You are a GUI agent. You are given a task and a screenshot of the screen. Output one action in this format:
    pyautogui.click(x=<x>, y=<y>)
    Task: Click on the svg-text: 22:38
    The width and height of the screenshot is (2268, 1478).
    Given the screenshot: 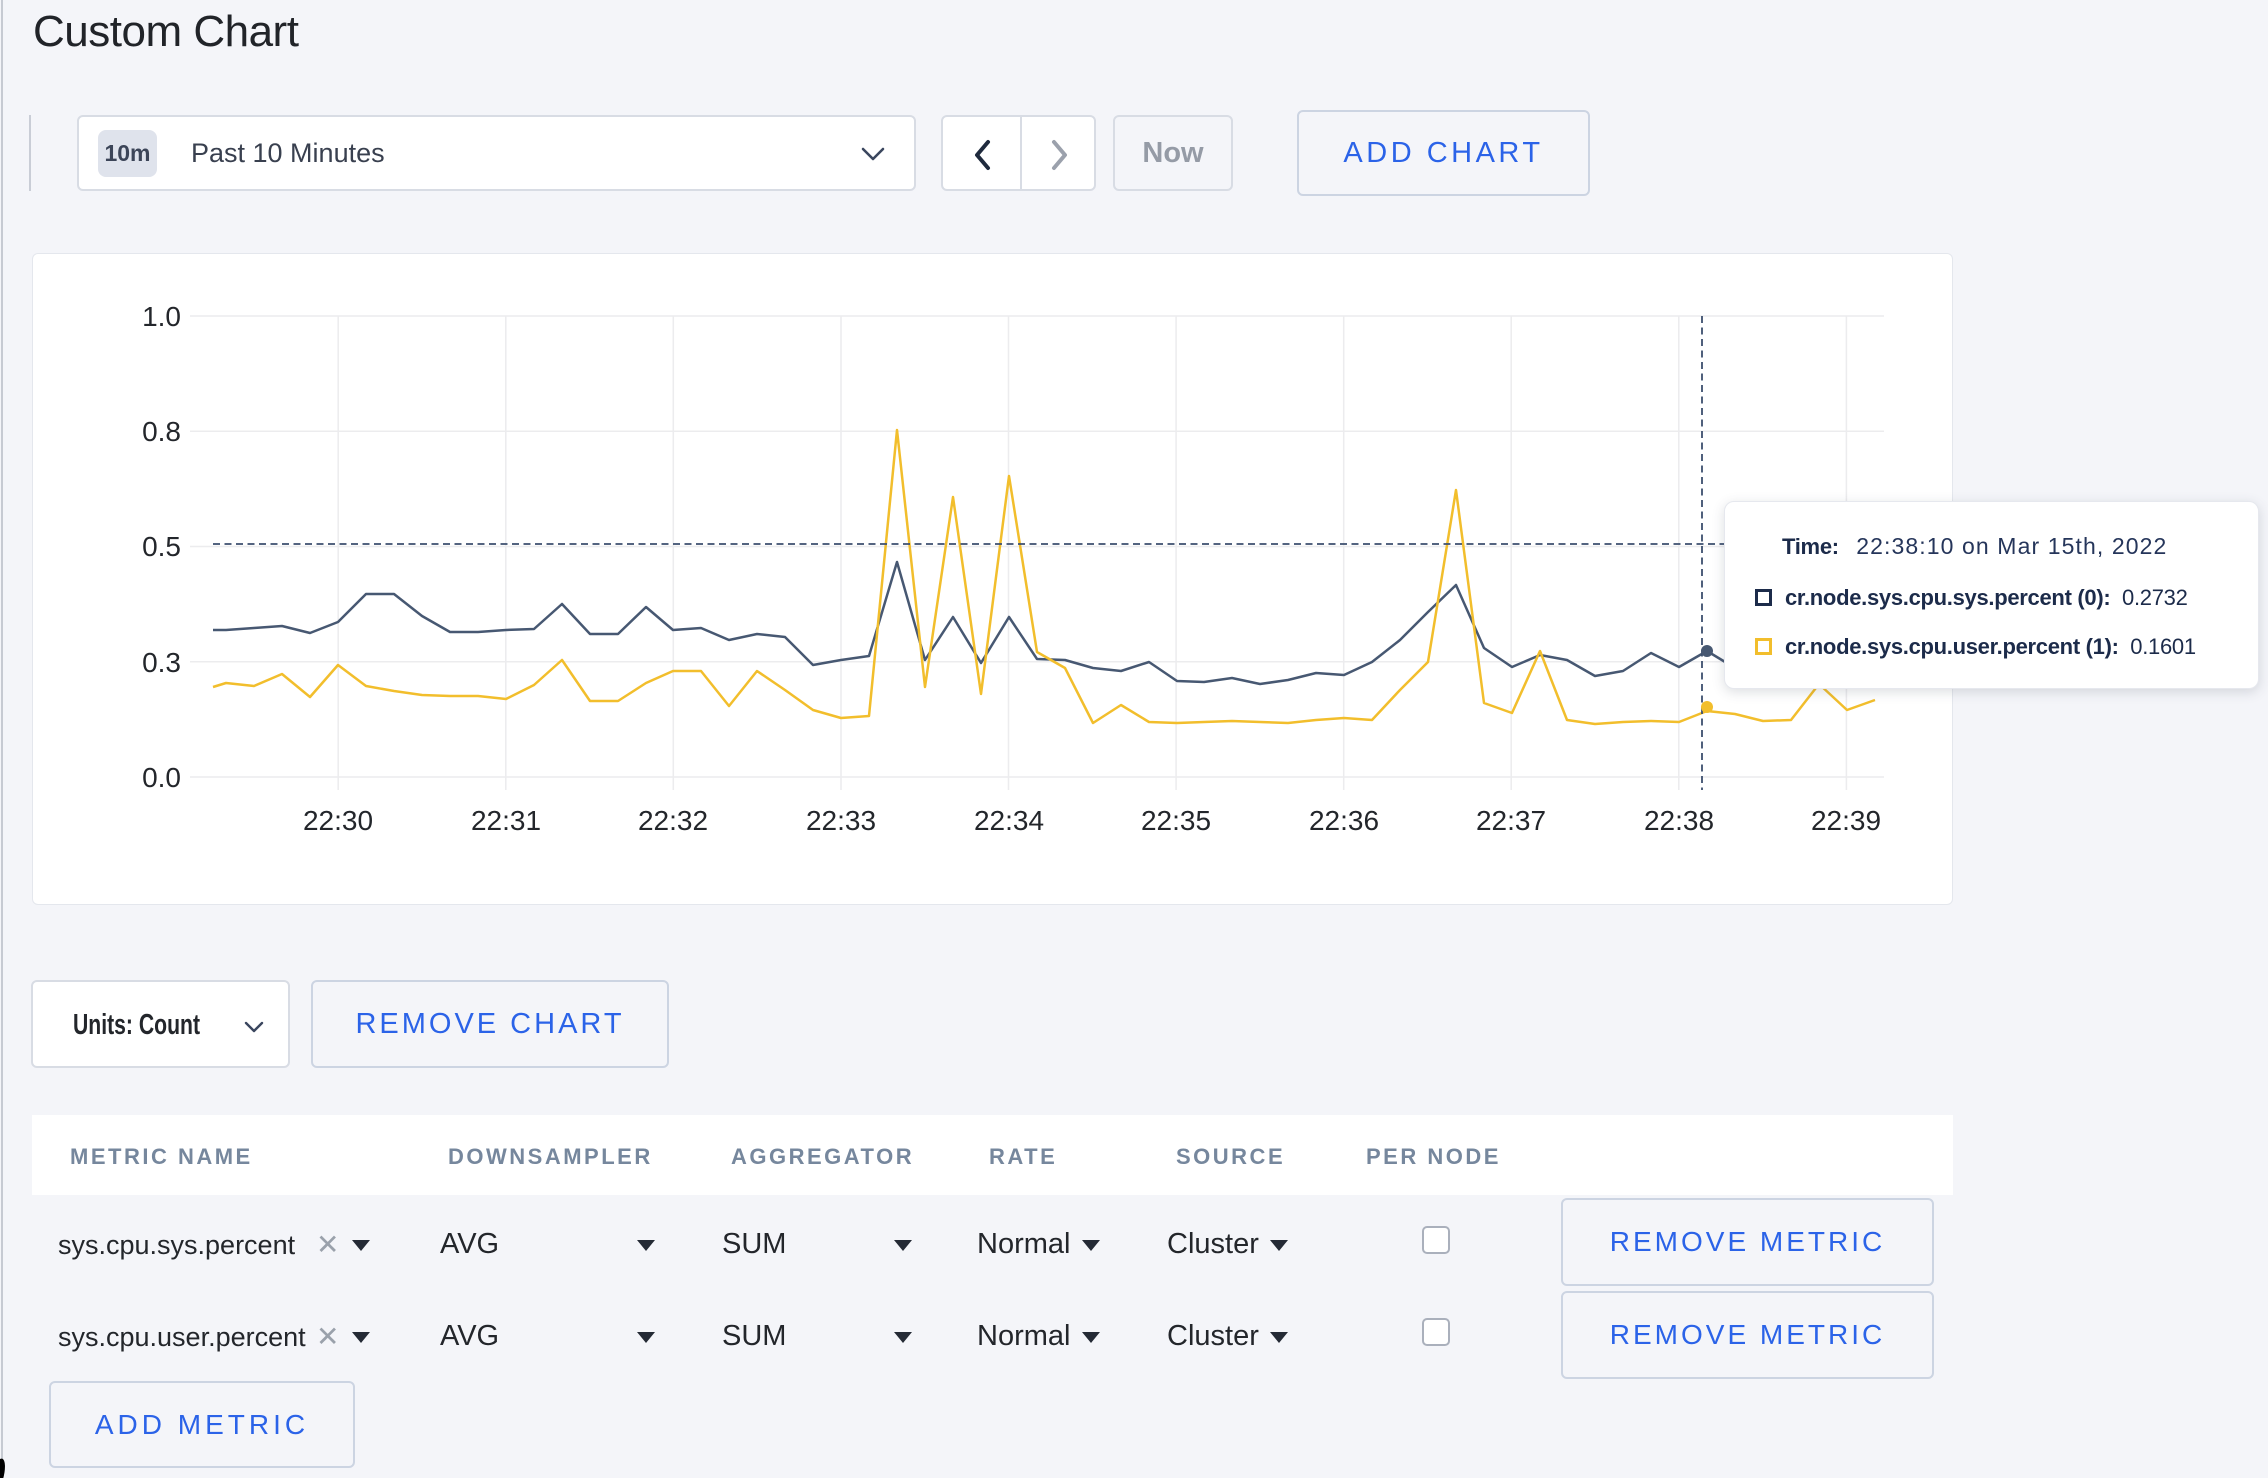 What is the action you would take?
    pyautogui.click(x=1679, y=820)
    